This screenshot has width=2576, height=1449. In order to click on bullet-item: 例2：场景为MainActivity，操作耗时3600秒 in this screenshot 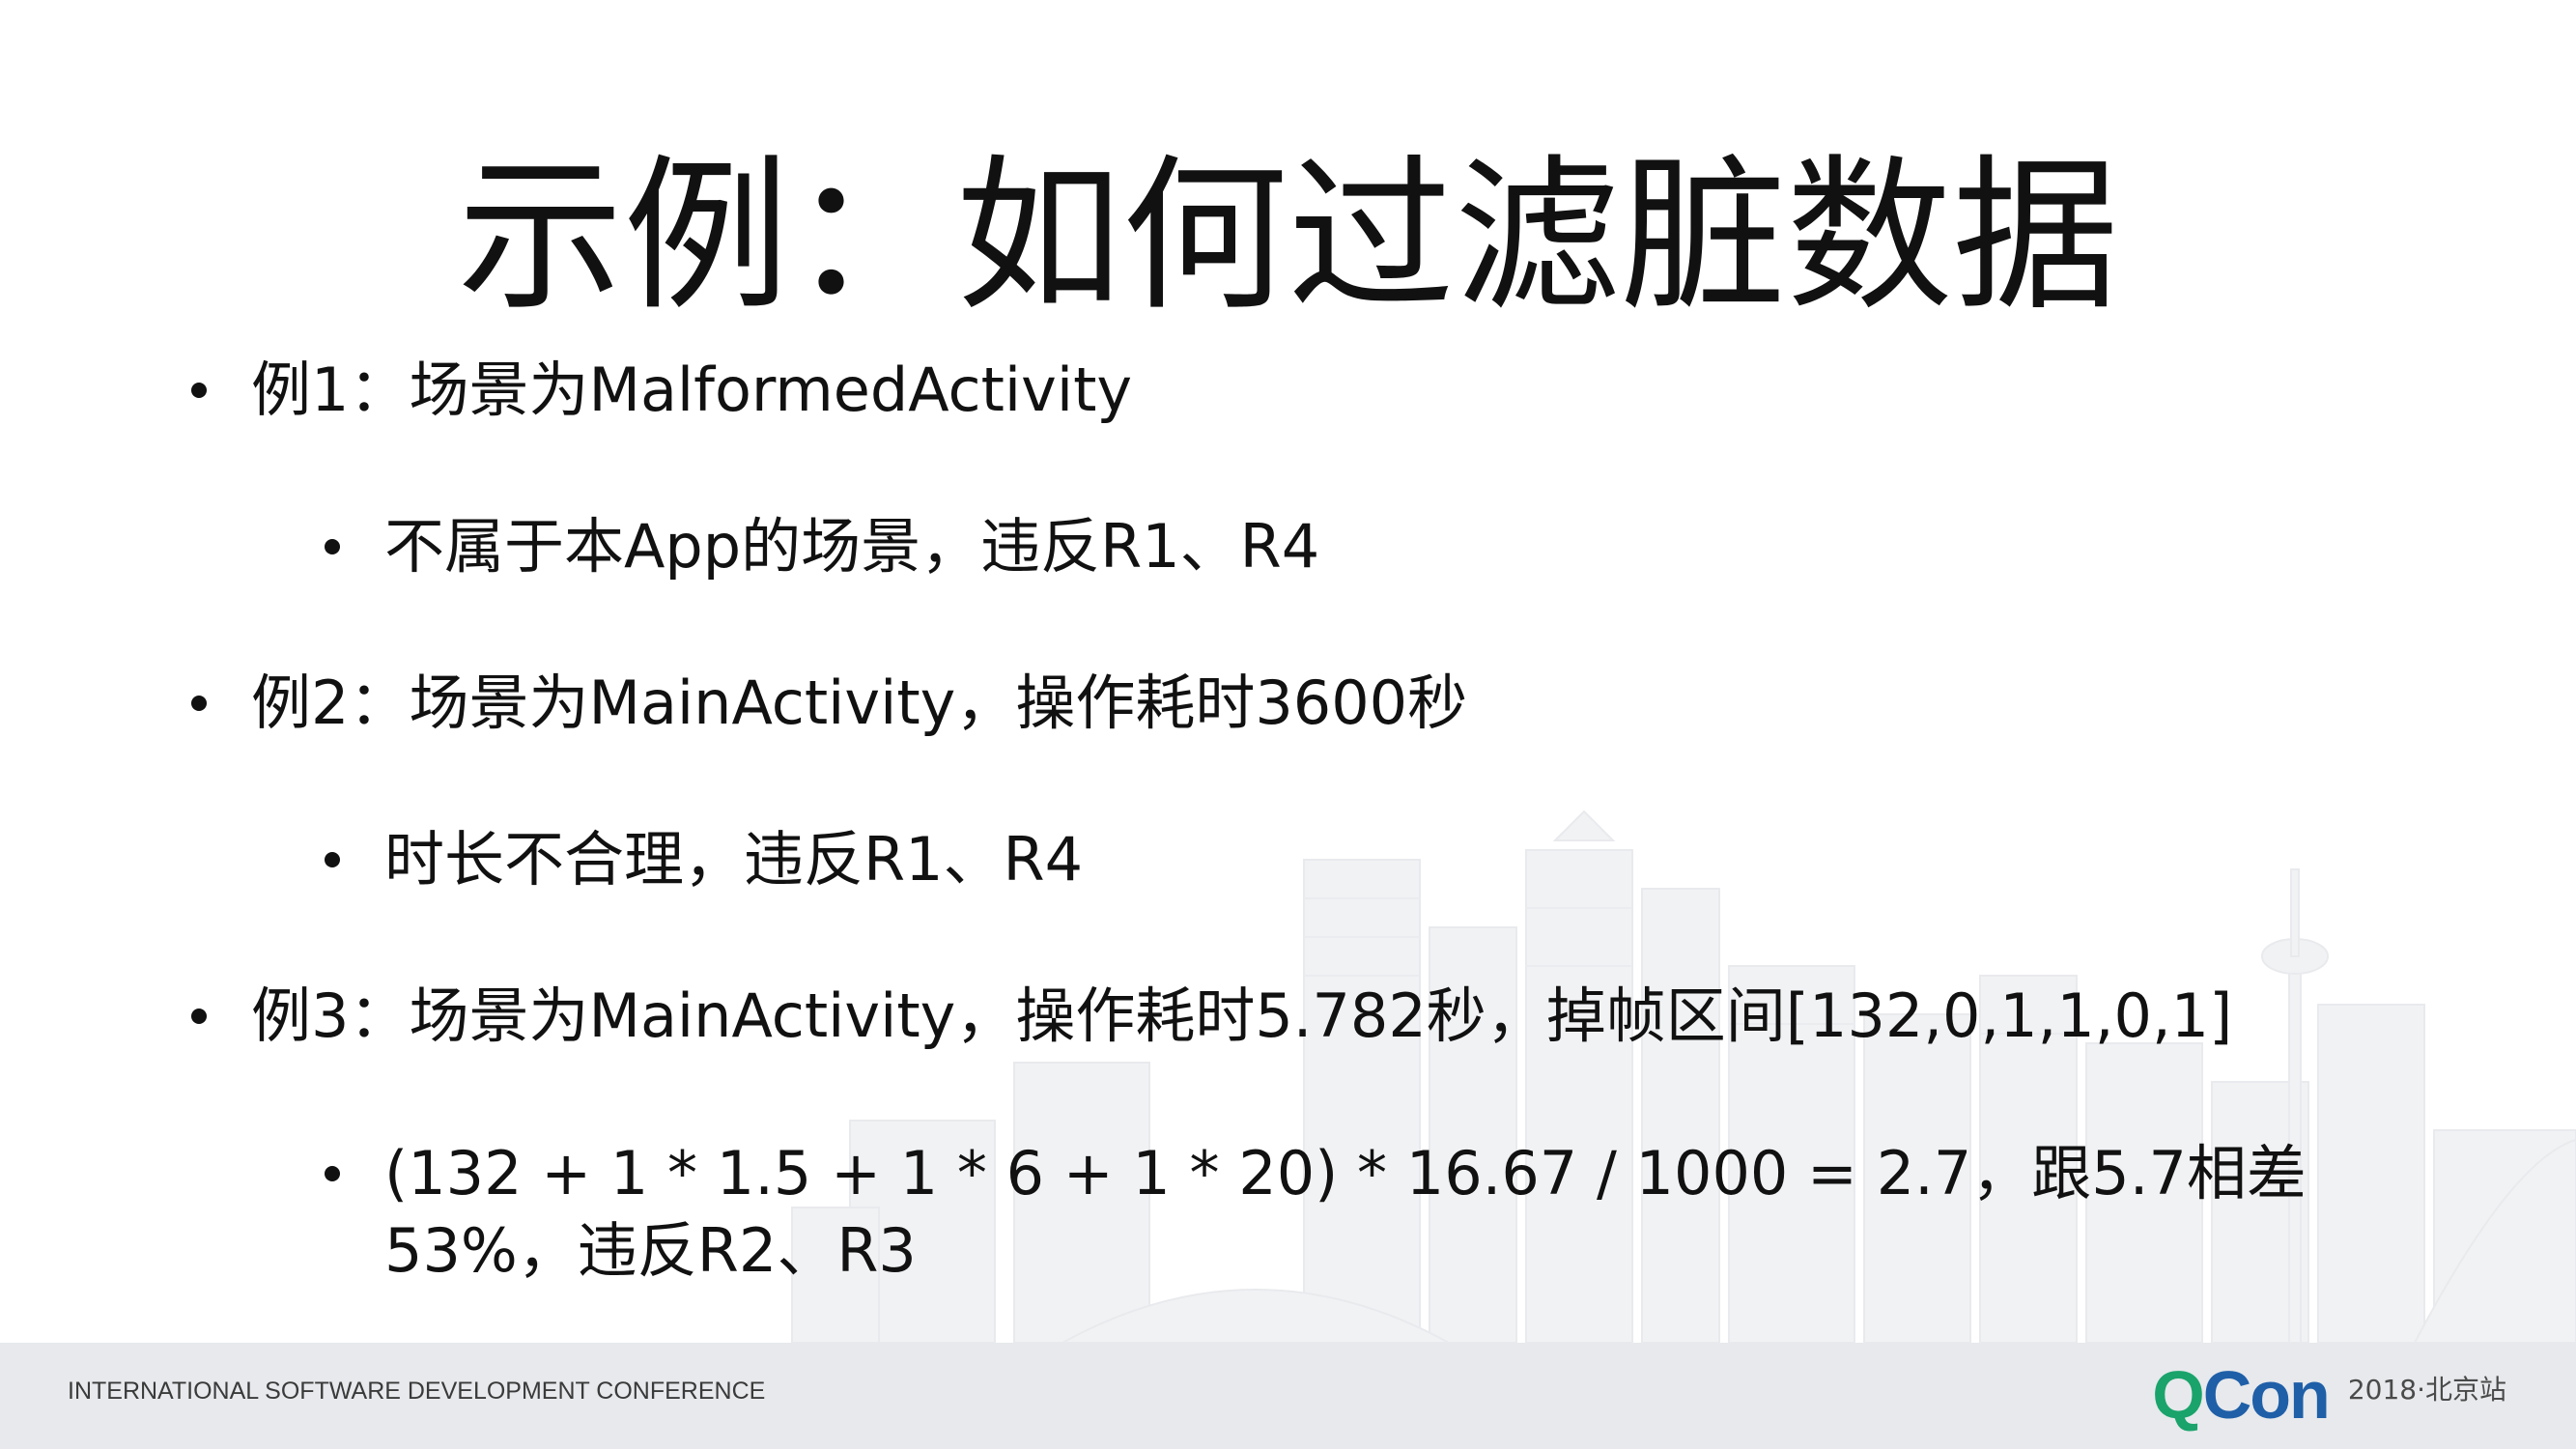, I will do `click(829, 703)`.